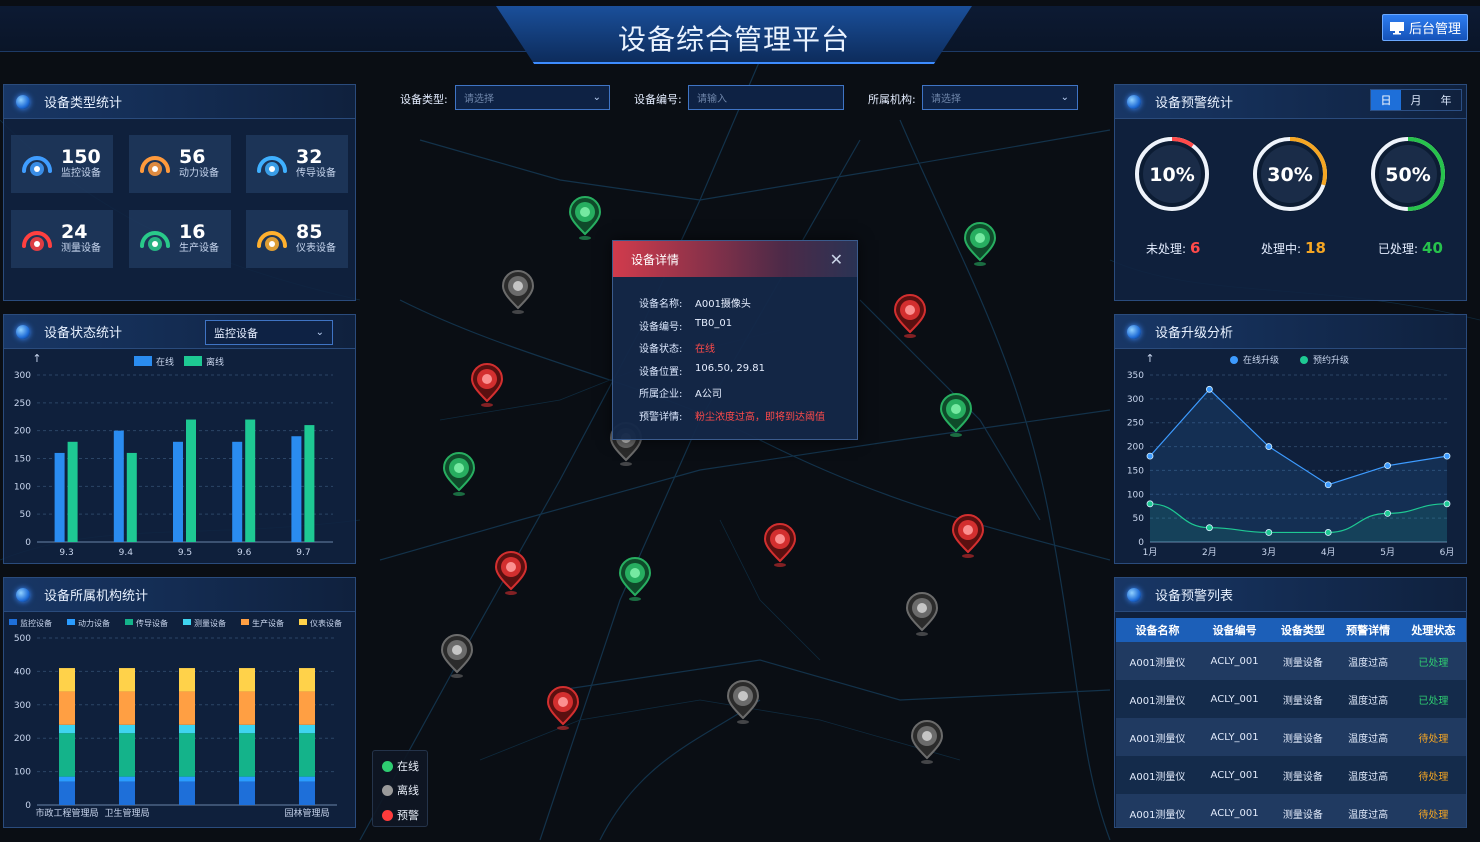 The width and height of the screenshot is (1480, 842). Describe the element at coordinates (1446, 100) in the screenshot. I see `tab-year: 年` at that location.